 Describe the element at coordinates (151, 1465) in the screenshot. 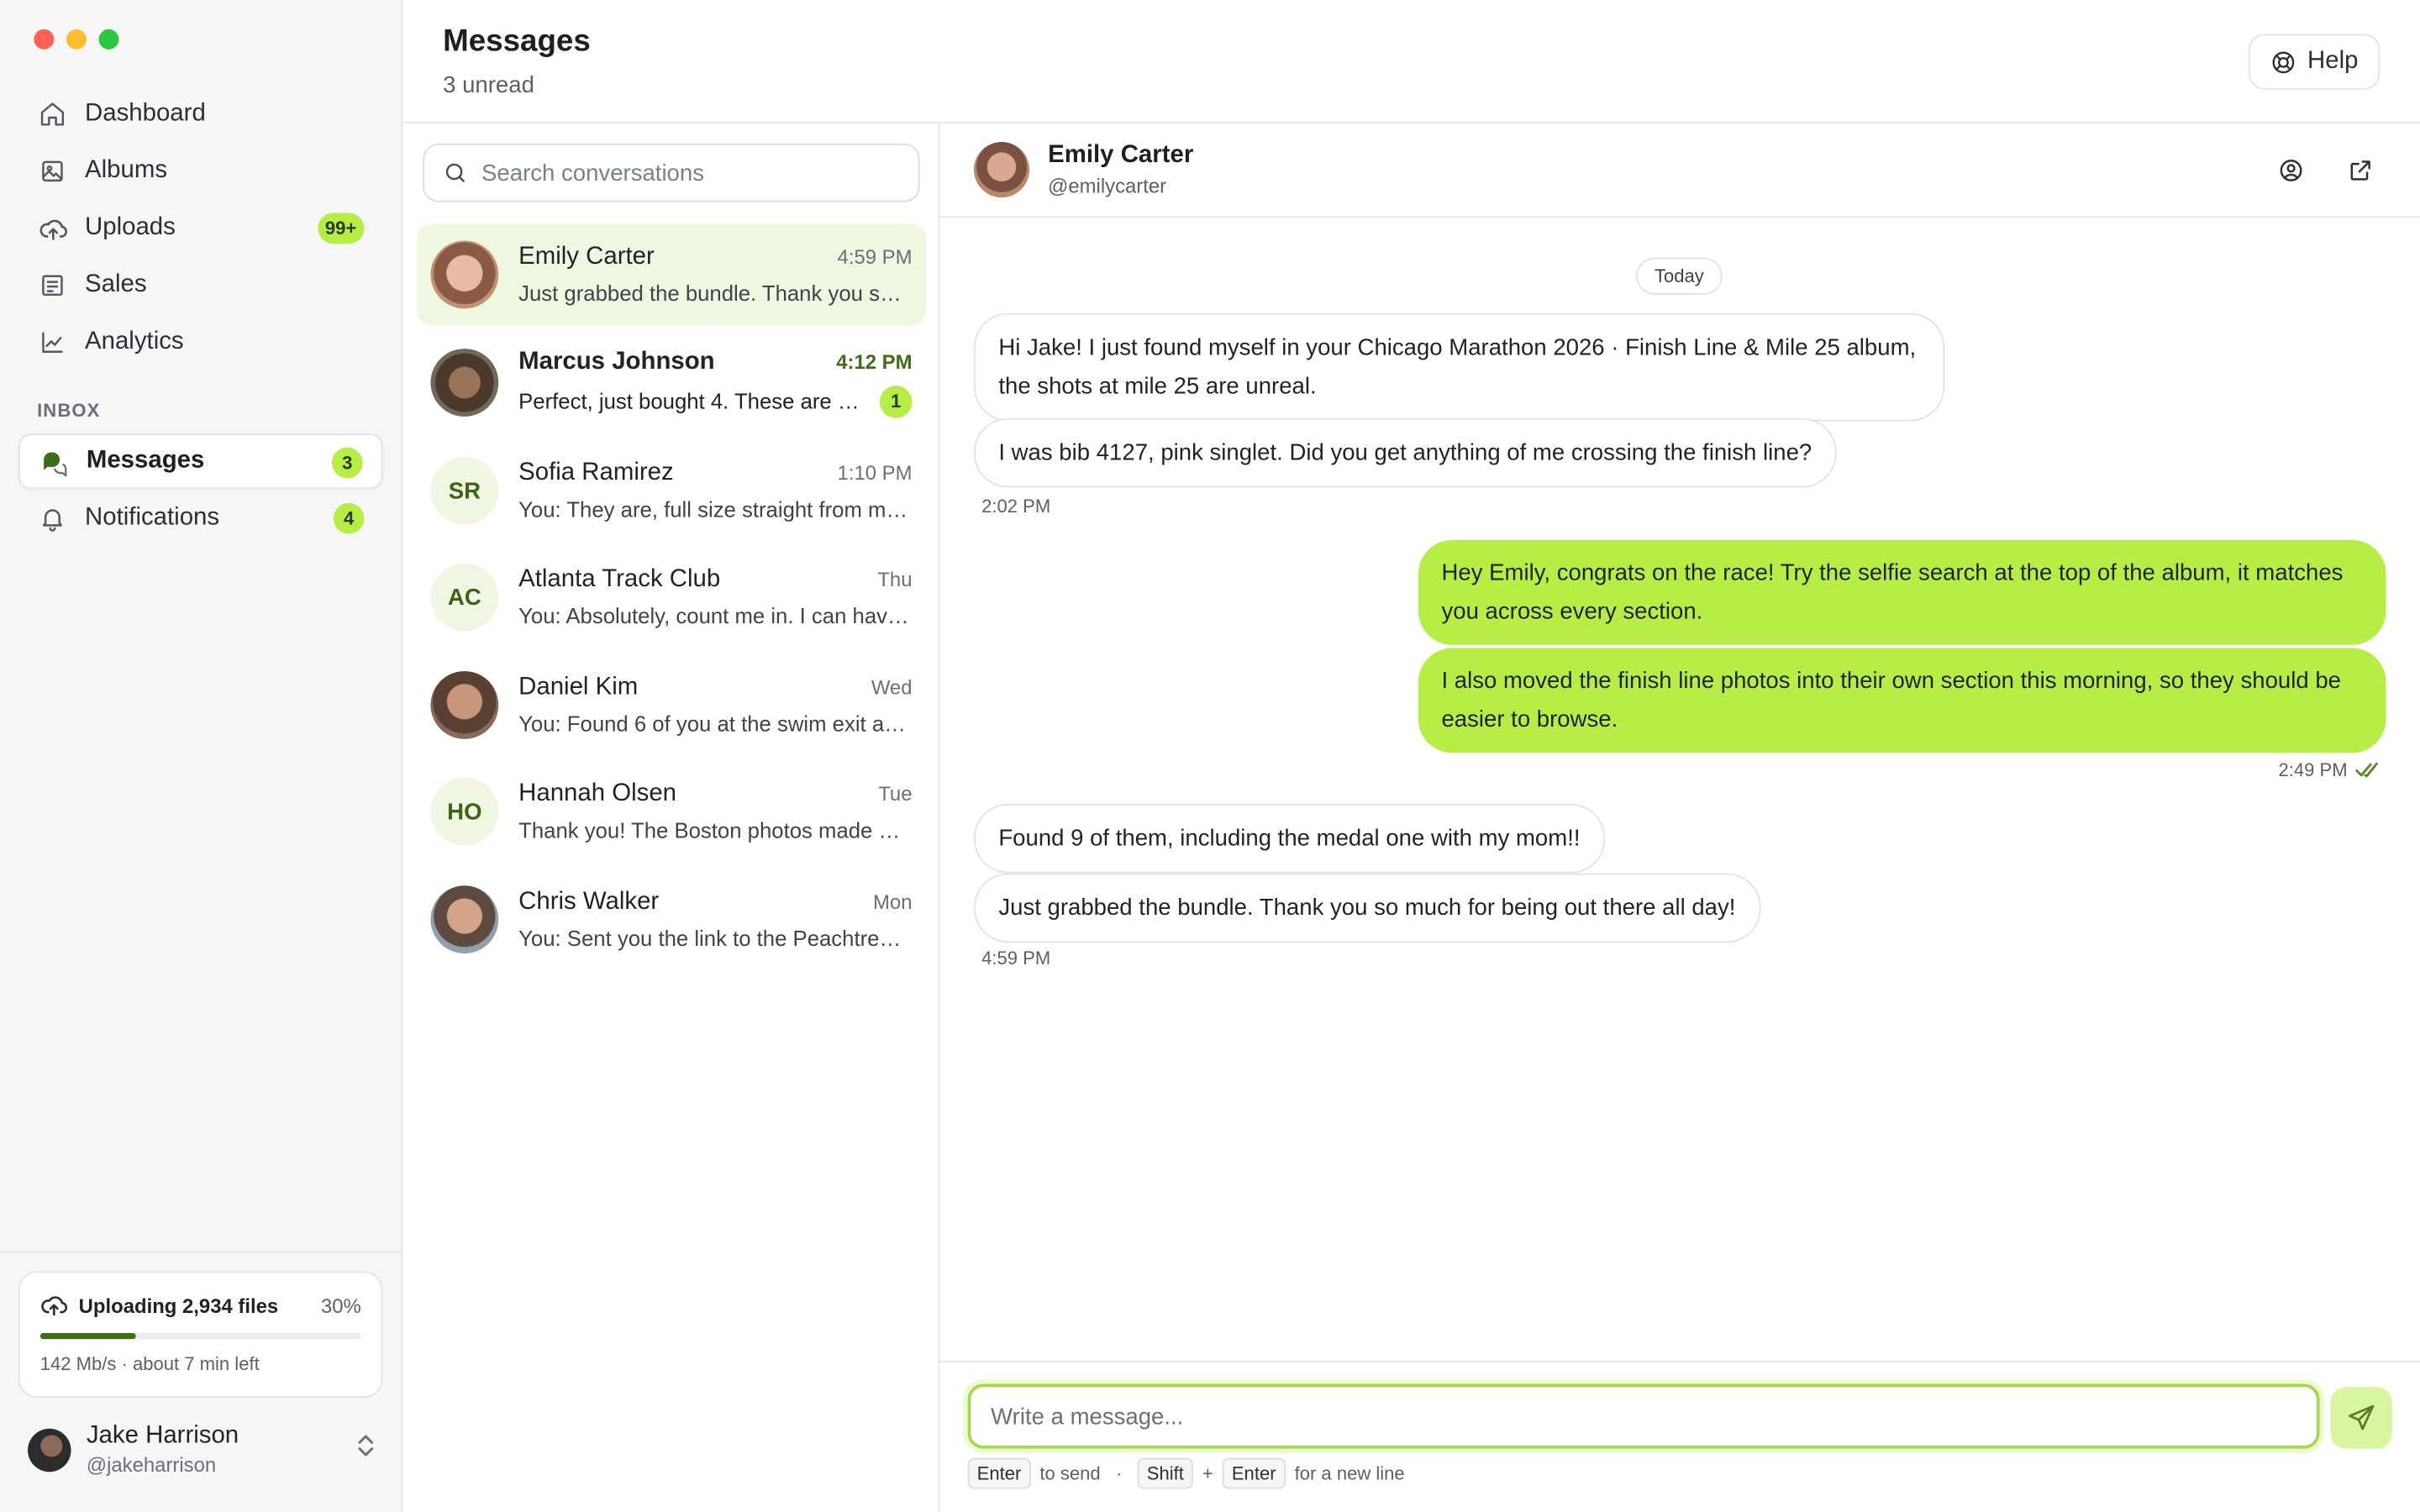

I see `user-handle: @jakeharrison` at that location.